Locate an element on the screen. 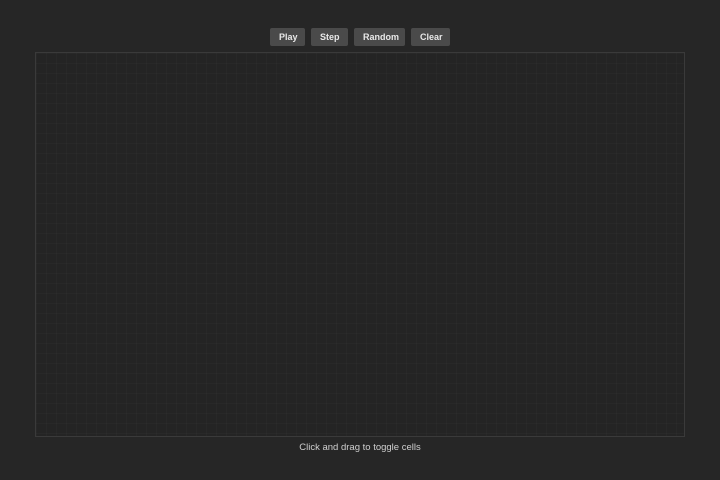 This screenshot has height=480, width=720. toolbar: Play Step Random Clear is located at coordinates (360, 37).